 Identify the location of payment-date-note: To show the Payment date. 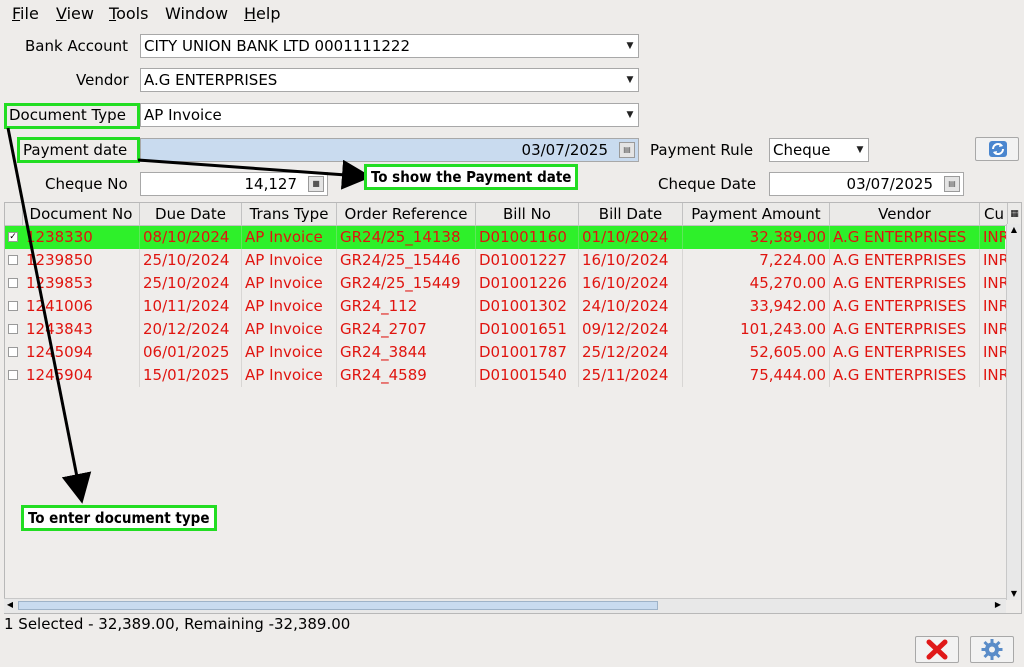
(471, 177).